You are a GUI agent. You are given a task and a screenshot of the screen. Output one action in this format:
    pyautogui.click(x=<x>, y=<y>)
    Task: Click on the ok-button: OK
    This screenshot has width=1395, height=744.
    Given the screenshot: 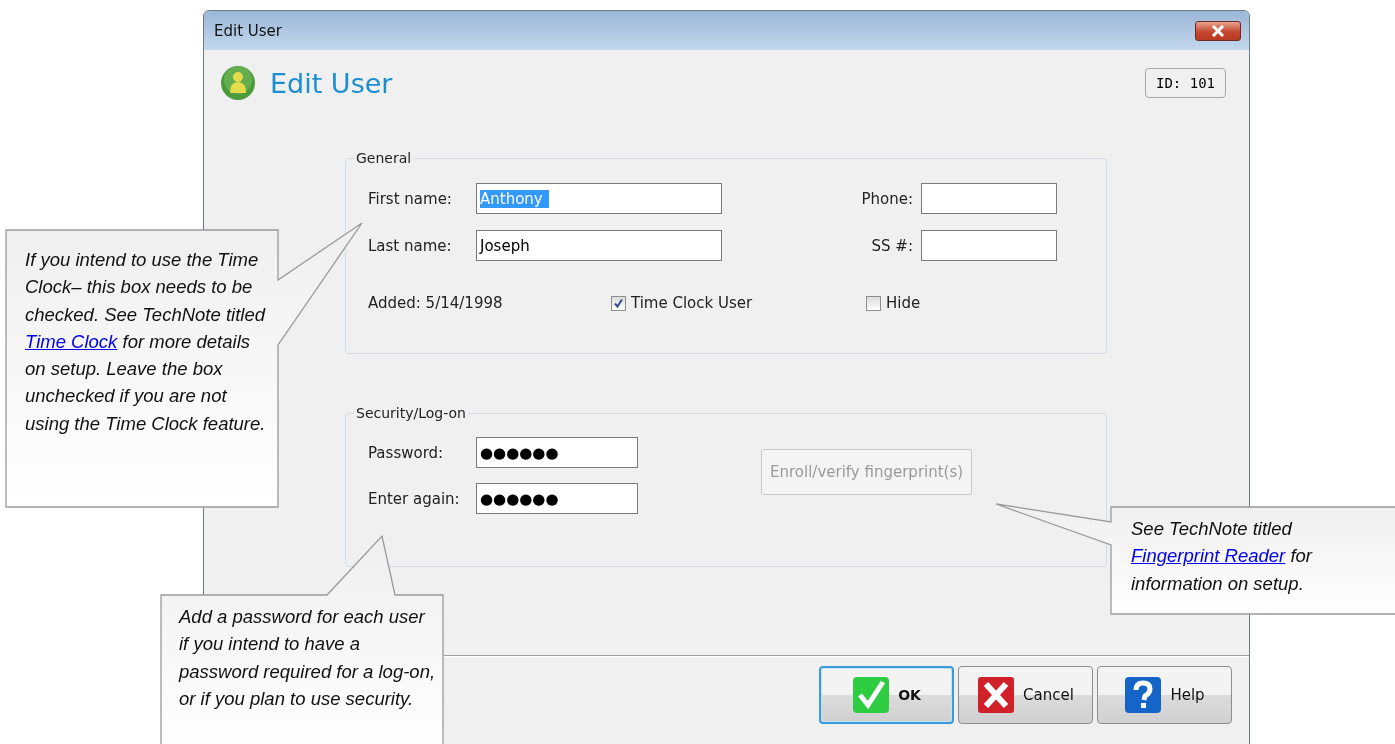 What is the action you would take?
    pyautogui.click(x=886, y=695)
    